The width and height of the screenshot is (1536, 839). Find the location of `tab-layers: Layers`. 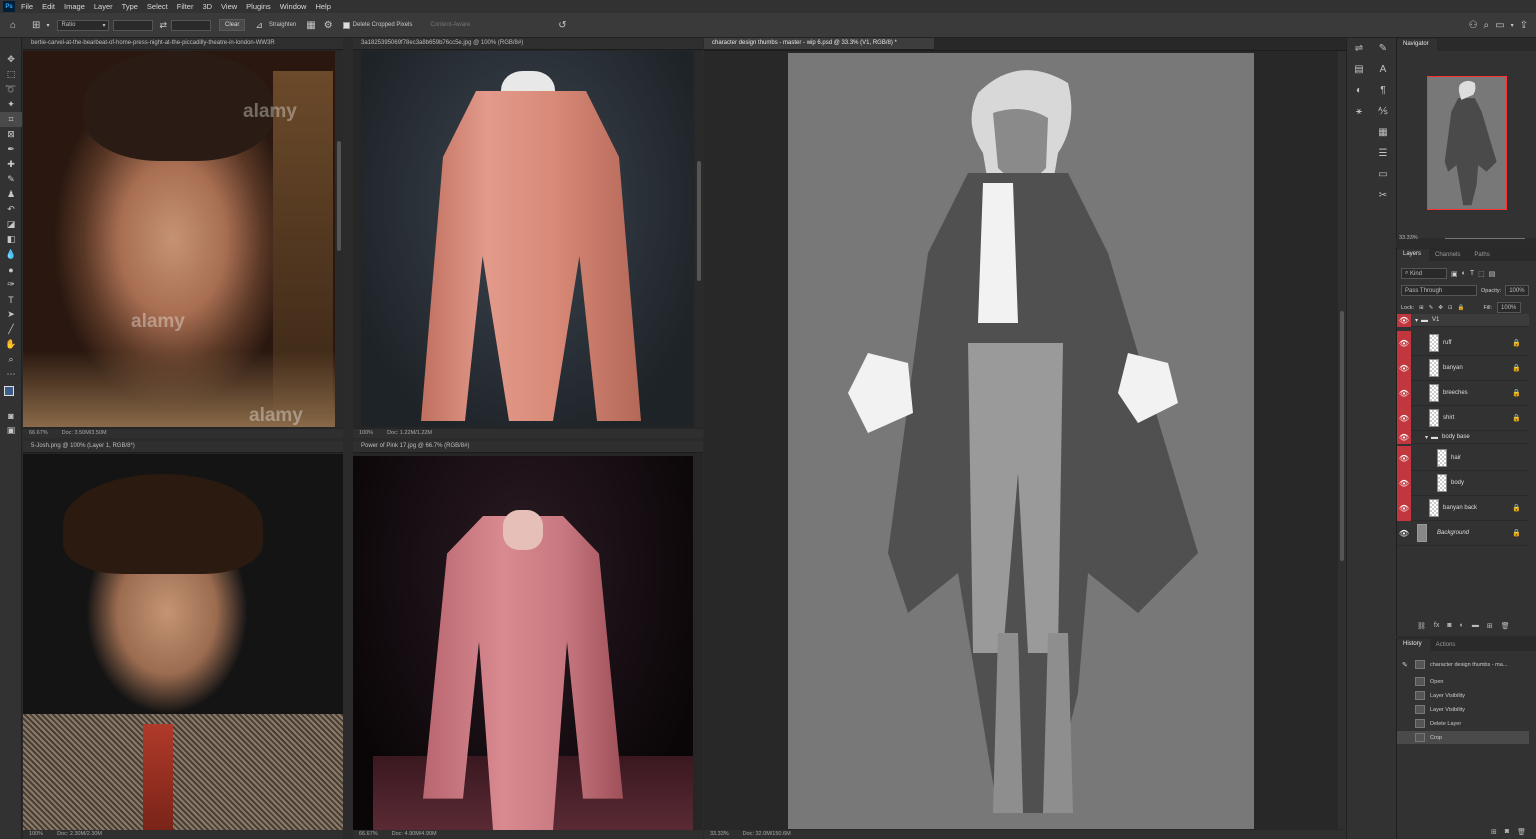

tab-layers: Layers is located at coordinates (1413, 255).